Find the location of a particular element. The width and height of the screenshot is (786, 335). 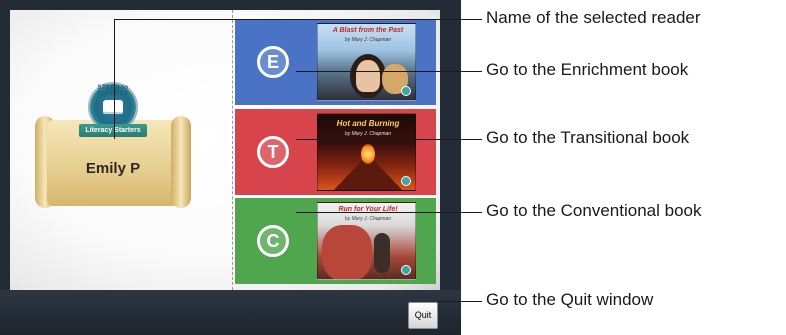

callout-line-enrichment is located at coordinates (389, 71).